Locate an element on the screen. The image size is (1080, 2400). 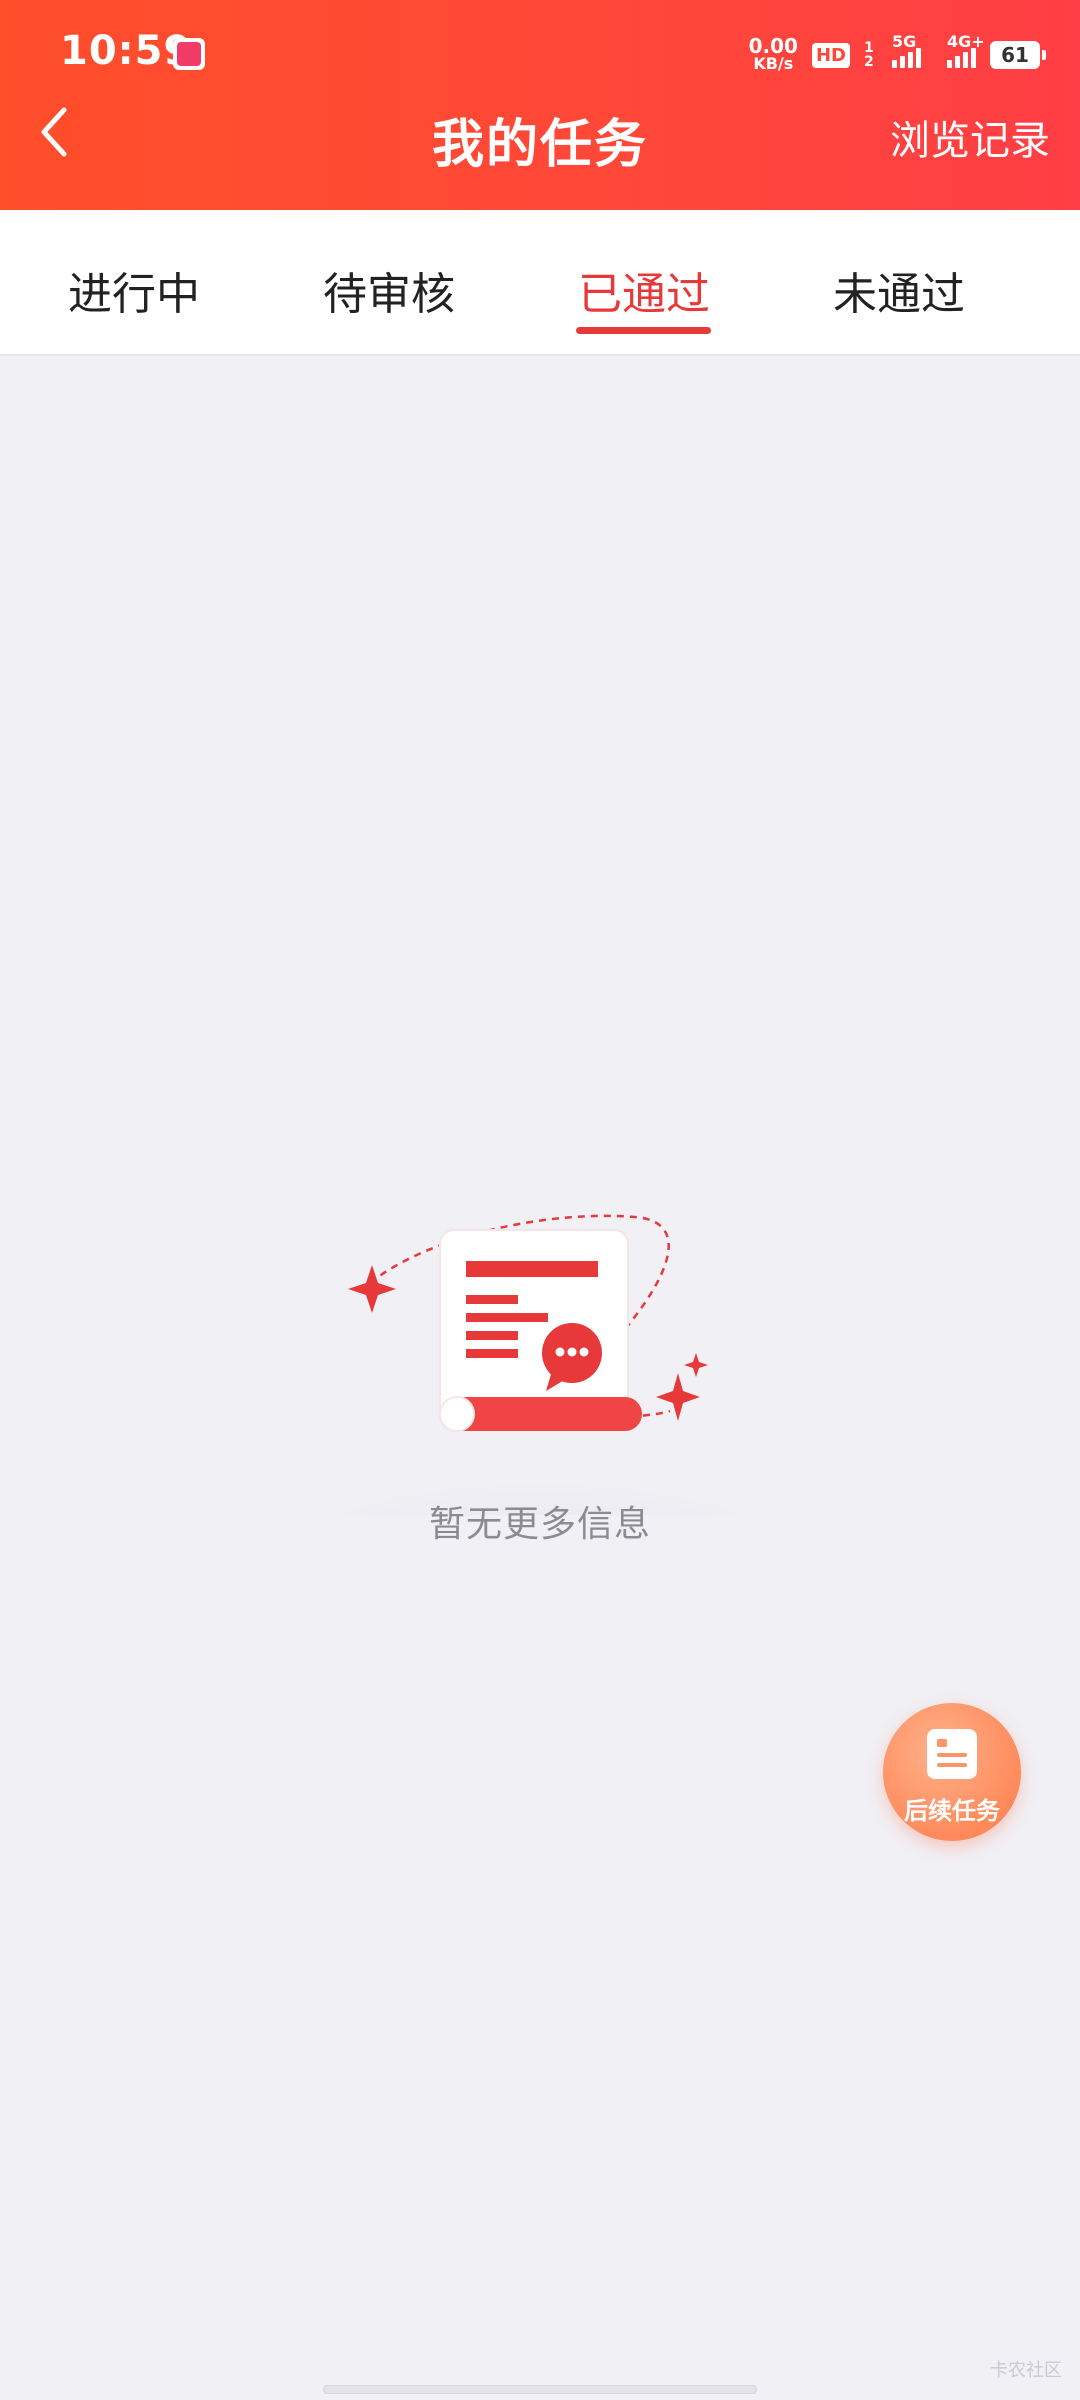
home-indicator is located at coordinates (540, 2389).